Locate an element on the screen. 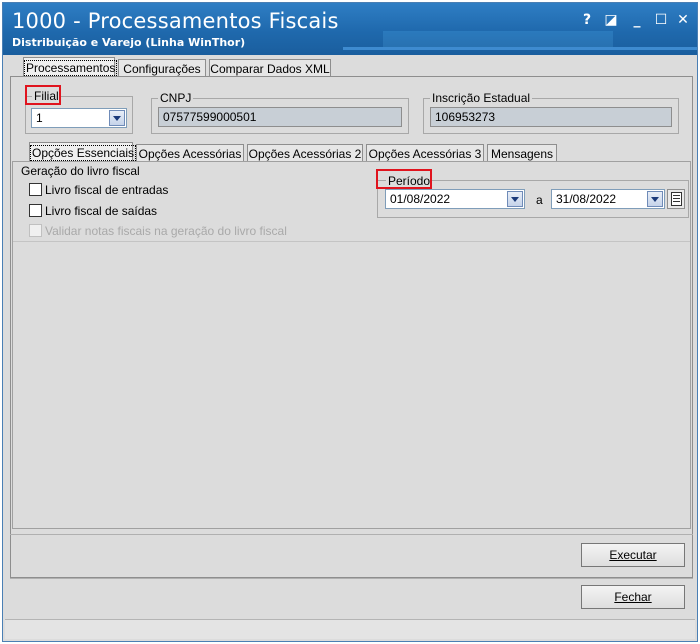  fechar-label: Fechar is located at coordinates (633, 597).